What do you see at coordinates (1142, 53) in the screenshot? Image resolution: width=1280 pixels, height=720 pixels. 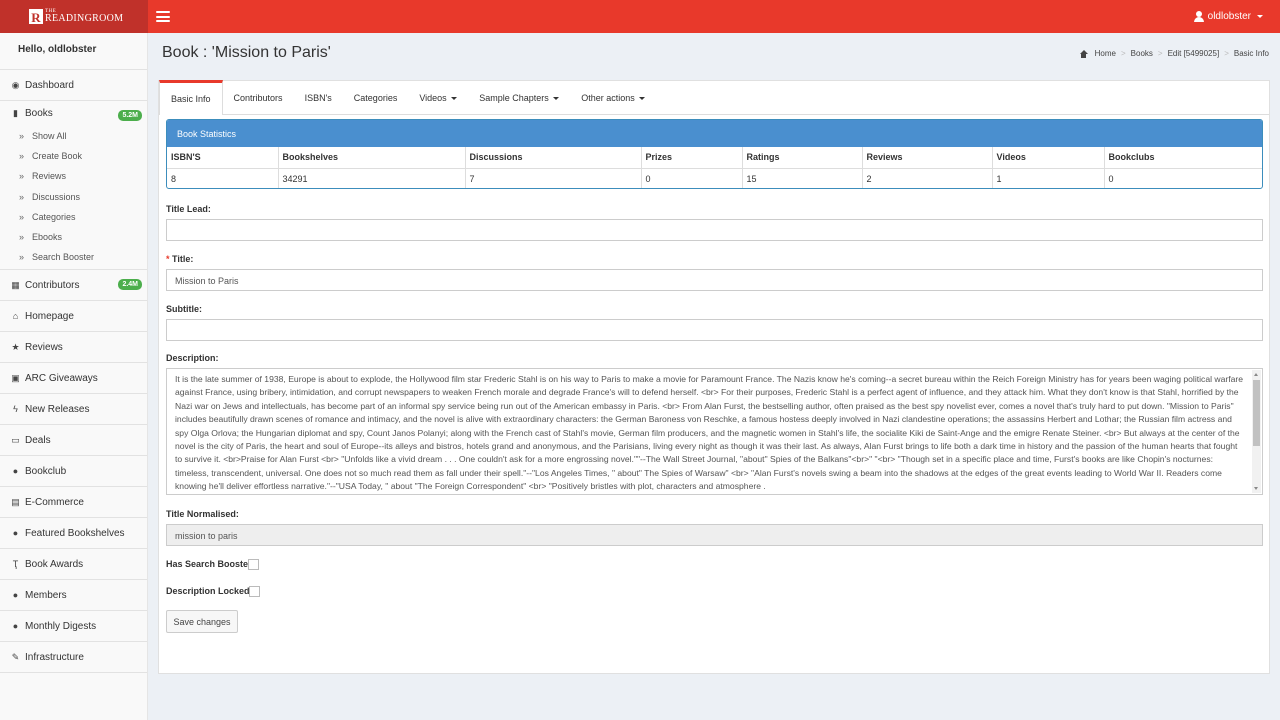 I see `breadcrumb-books: Books` at bounding box center [1142, 53].